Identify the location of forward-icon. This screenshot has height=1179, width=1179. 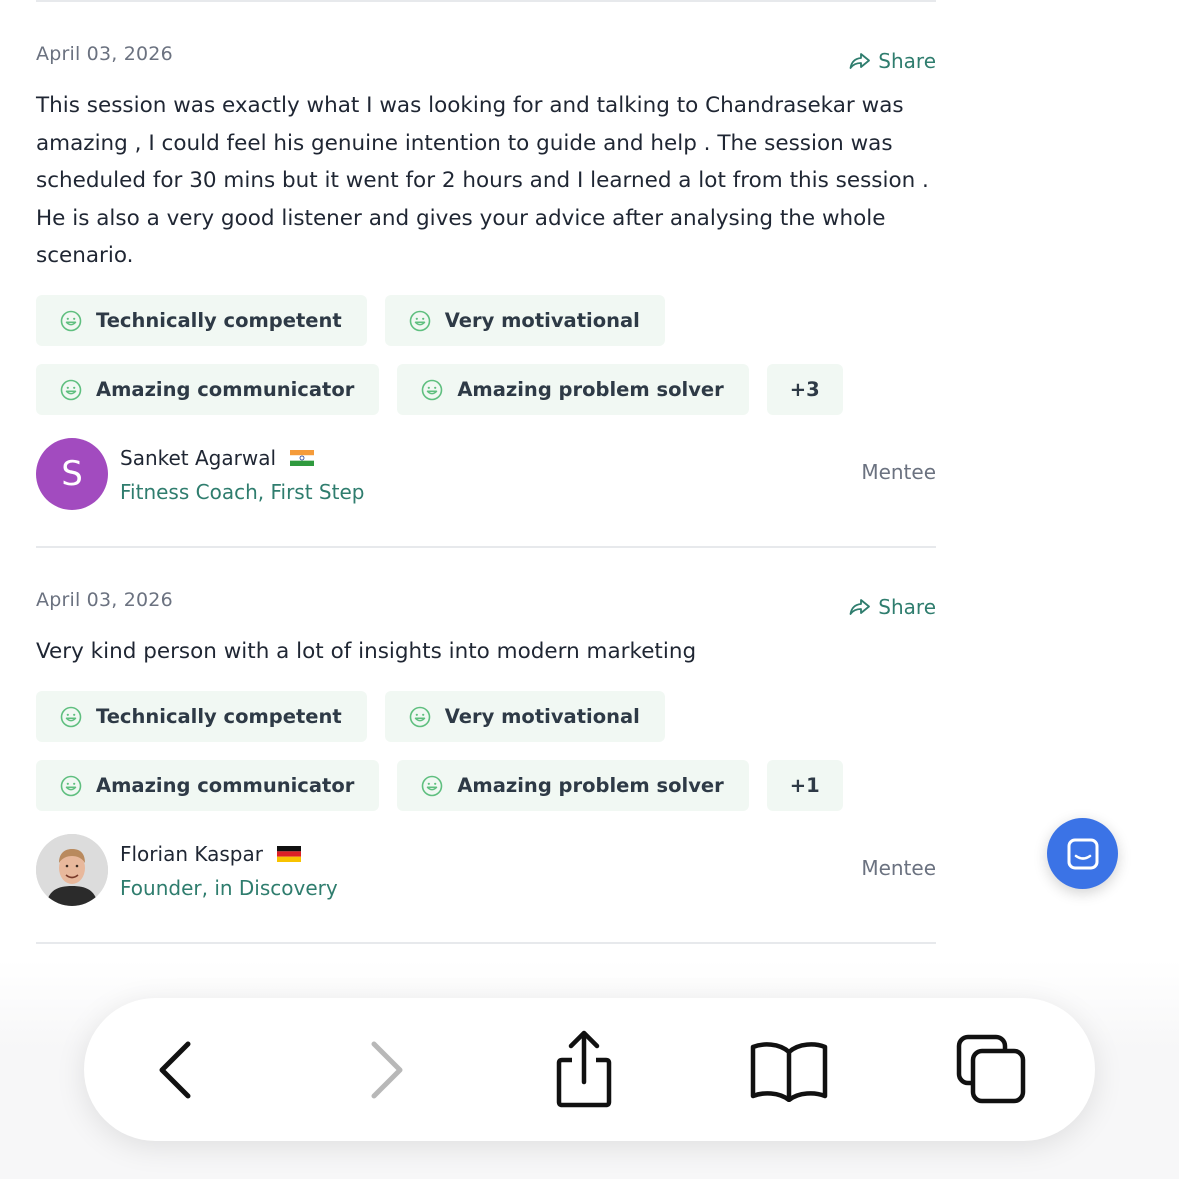
(387, 1070).